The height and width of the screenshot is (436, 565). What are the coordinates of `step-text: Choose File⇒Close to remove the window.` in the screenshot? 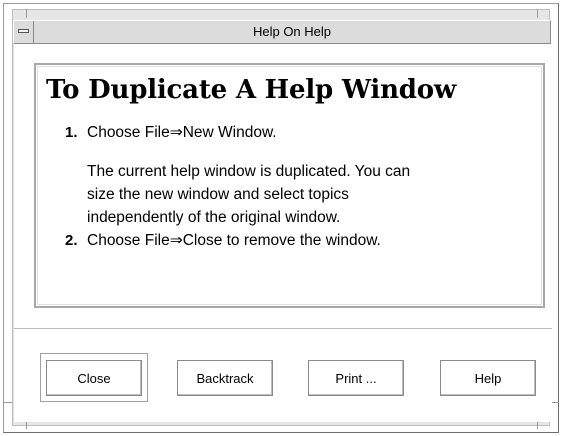 It's located at (234, 240).